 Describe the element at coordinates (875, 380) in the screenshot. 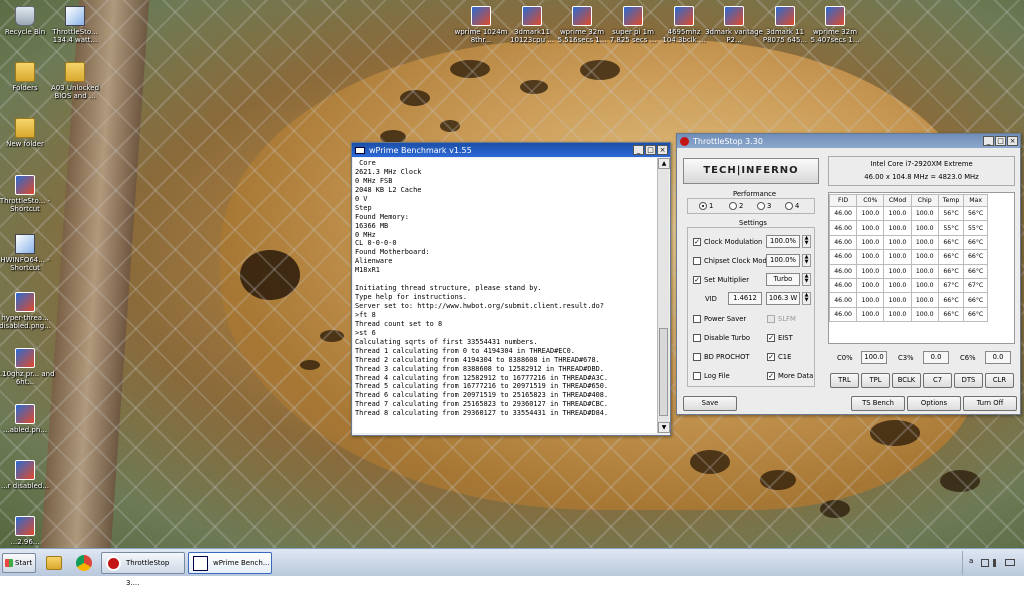

I see `tpl-button: TPL` at that location.